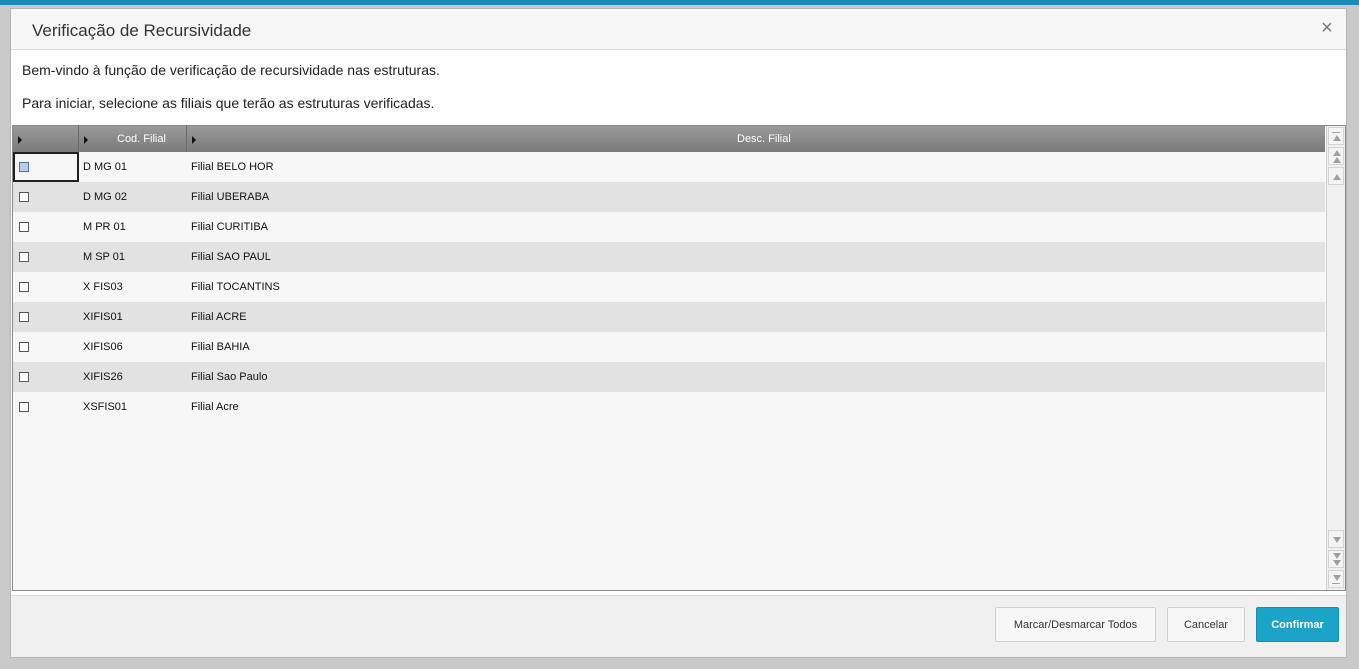 The width and height of the screenshot is (1359, 669). What do you see at coordinates (219, 317) in the screenshot?
I see `desc-filial-cell: Filial ACRE` at bounding box center [219, 317].